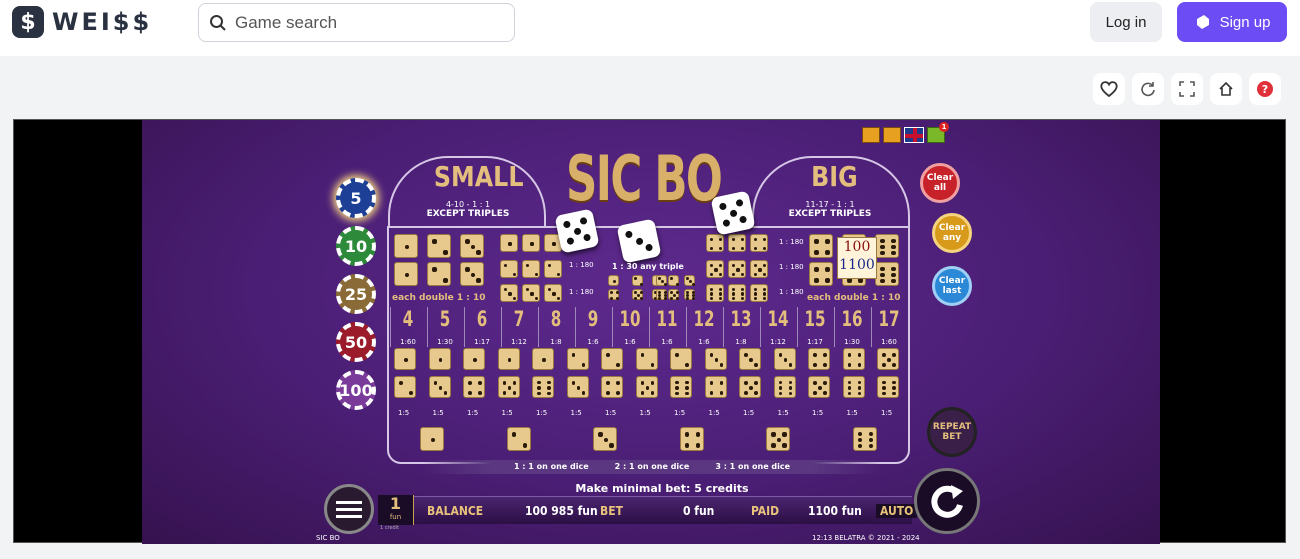 The image size is (1300, 559). What do you see at coordinates (1126, 22) in the screenshot?
I see `login-button: Log in` at bounding box center [1126, 22].